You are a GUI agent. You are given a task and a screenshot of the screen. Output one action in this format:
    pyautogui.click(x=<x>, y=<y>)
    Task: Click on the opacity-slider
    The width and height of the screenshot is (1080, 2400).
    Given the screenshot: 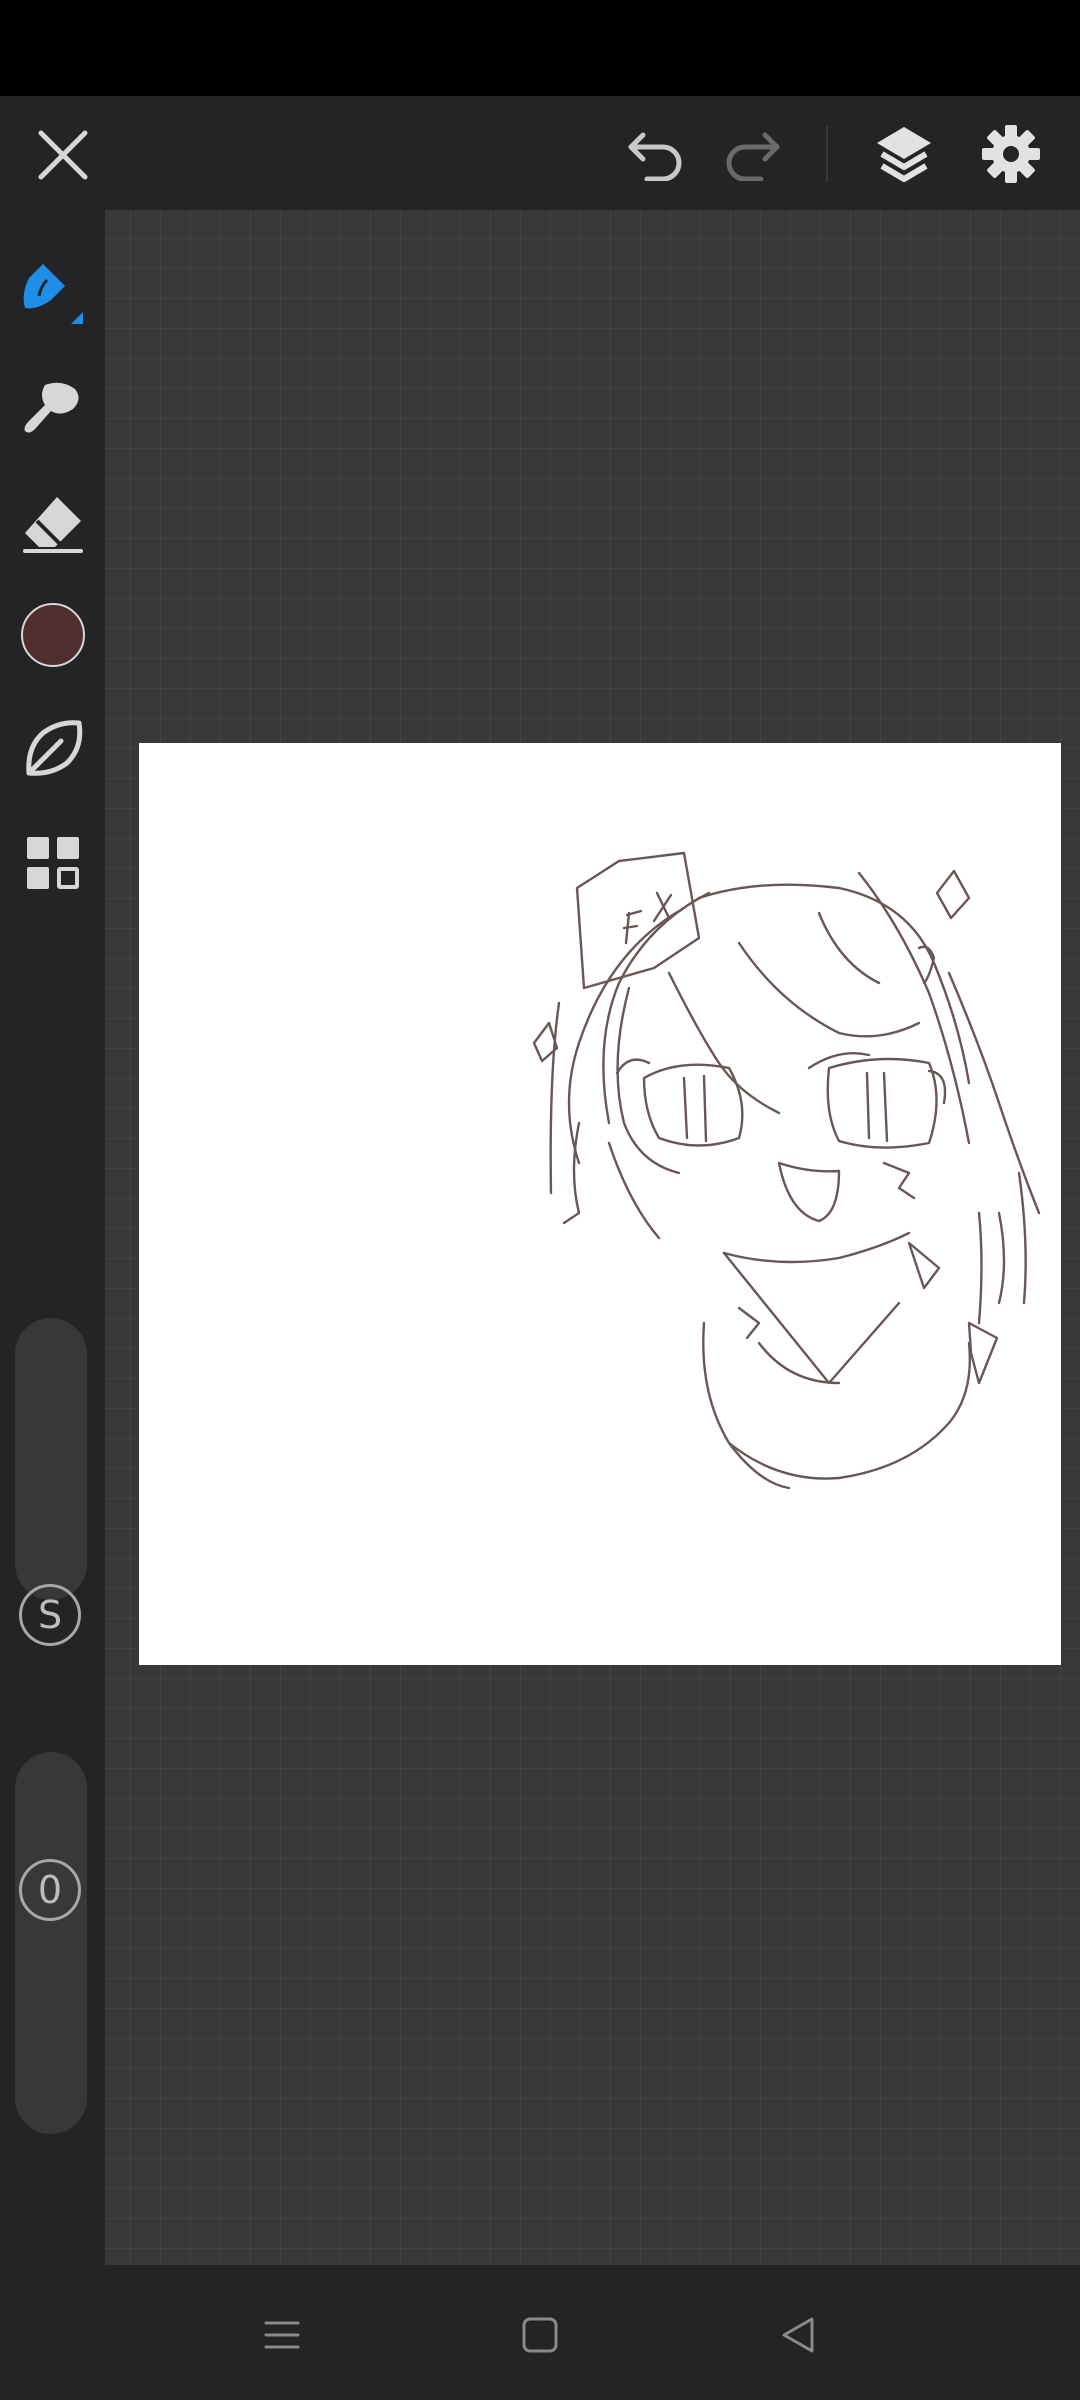 What is the action you would take?
    pyautogui.click(x=51, y=1943)
    